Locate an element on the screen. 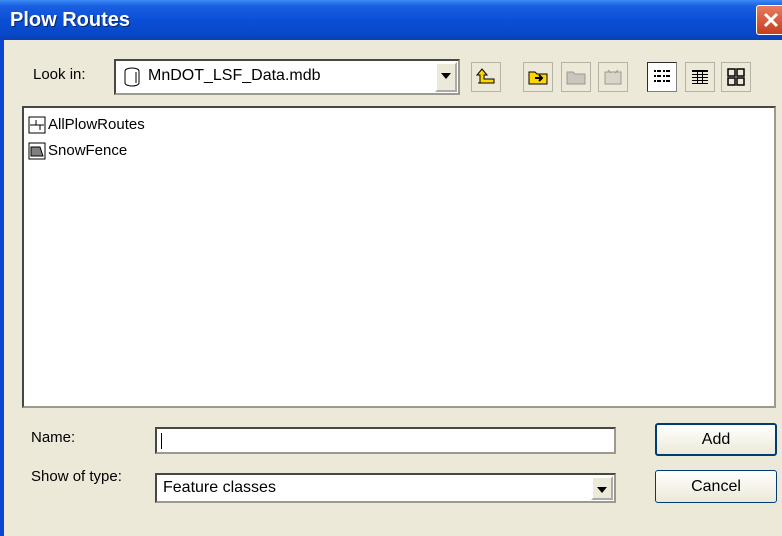 This screenshot has width=782, height=536. details-view-icon is located at coordinates (700, 77).